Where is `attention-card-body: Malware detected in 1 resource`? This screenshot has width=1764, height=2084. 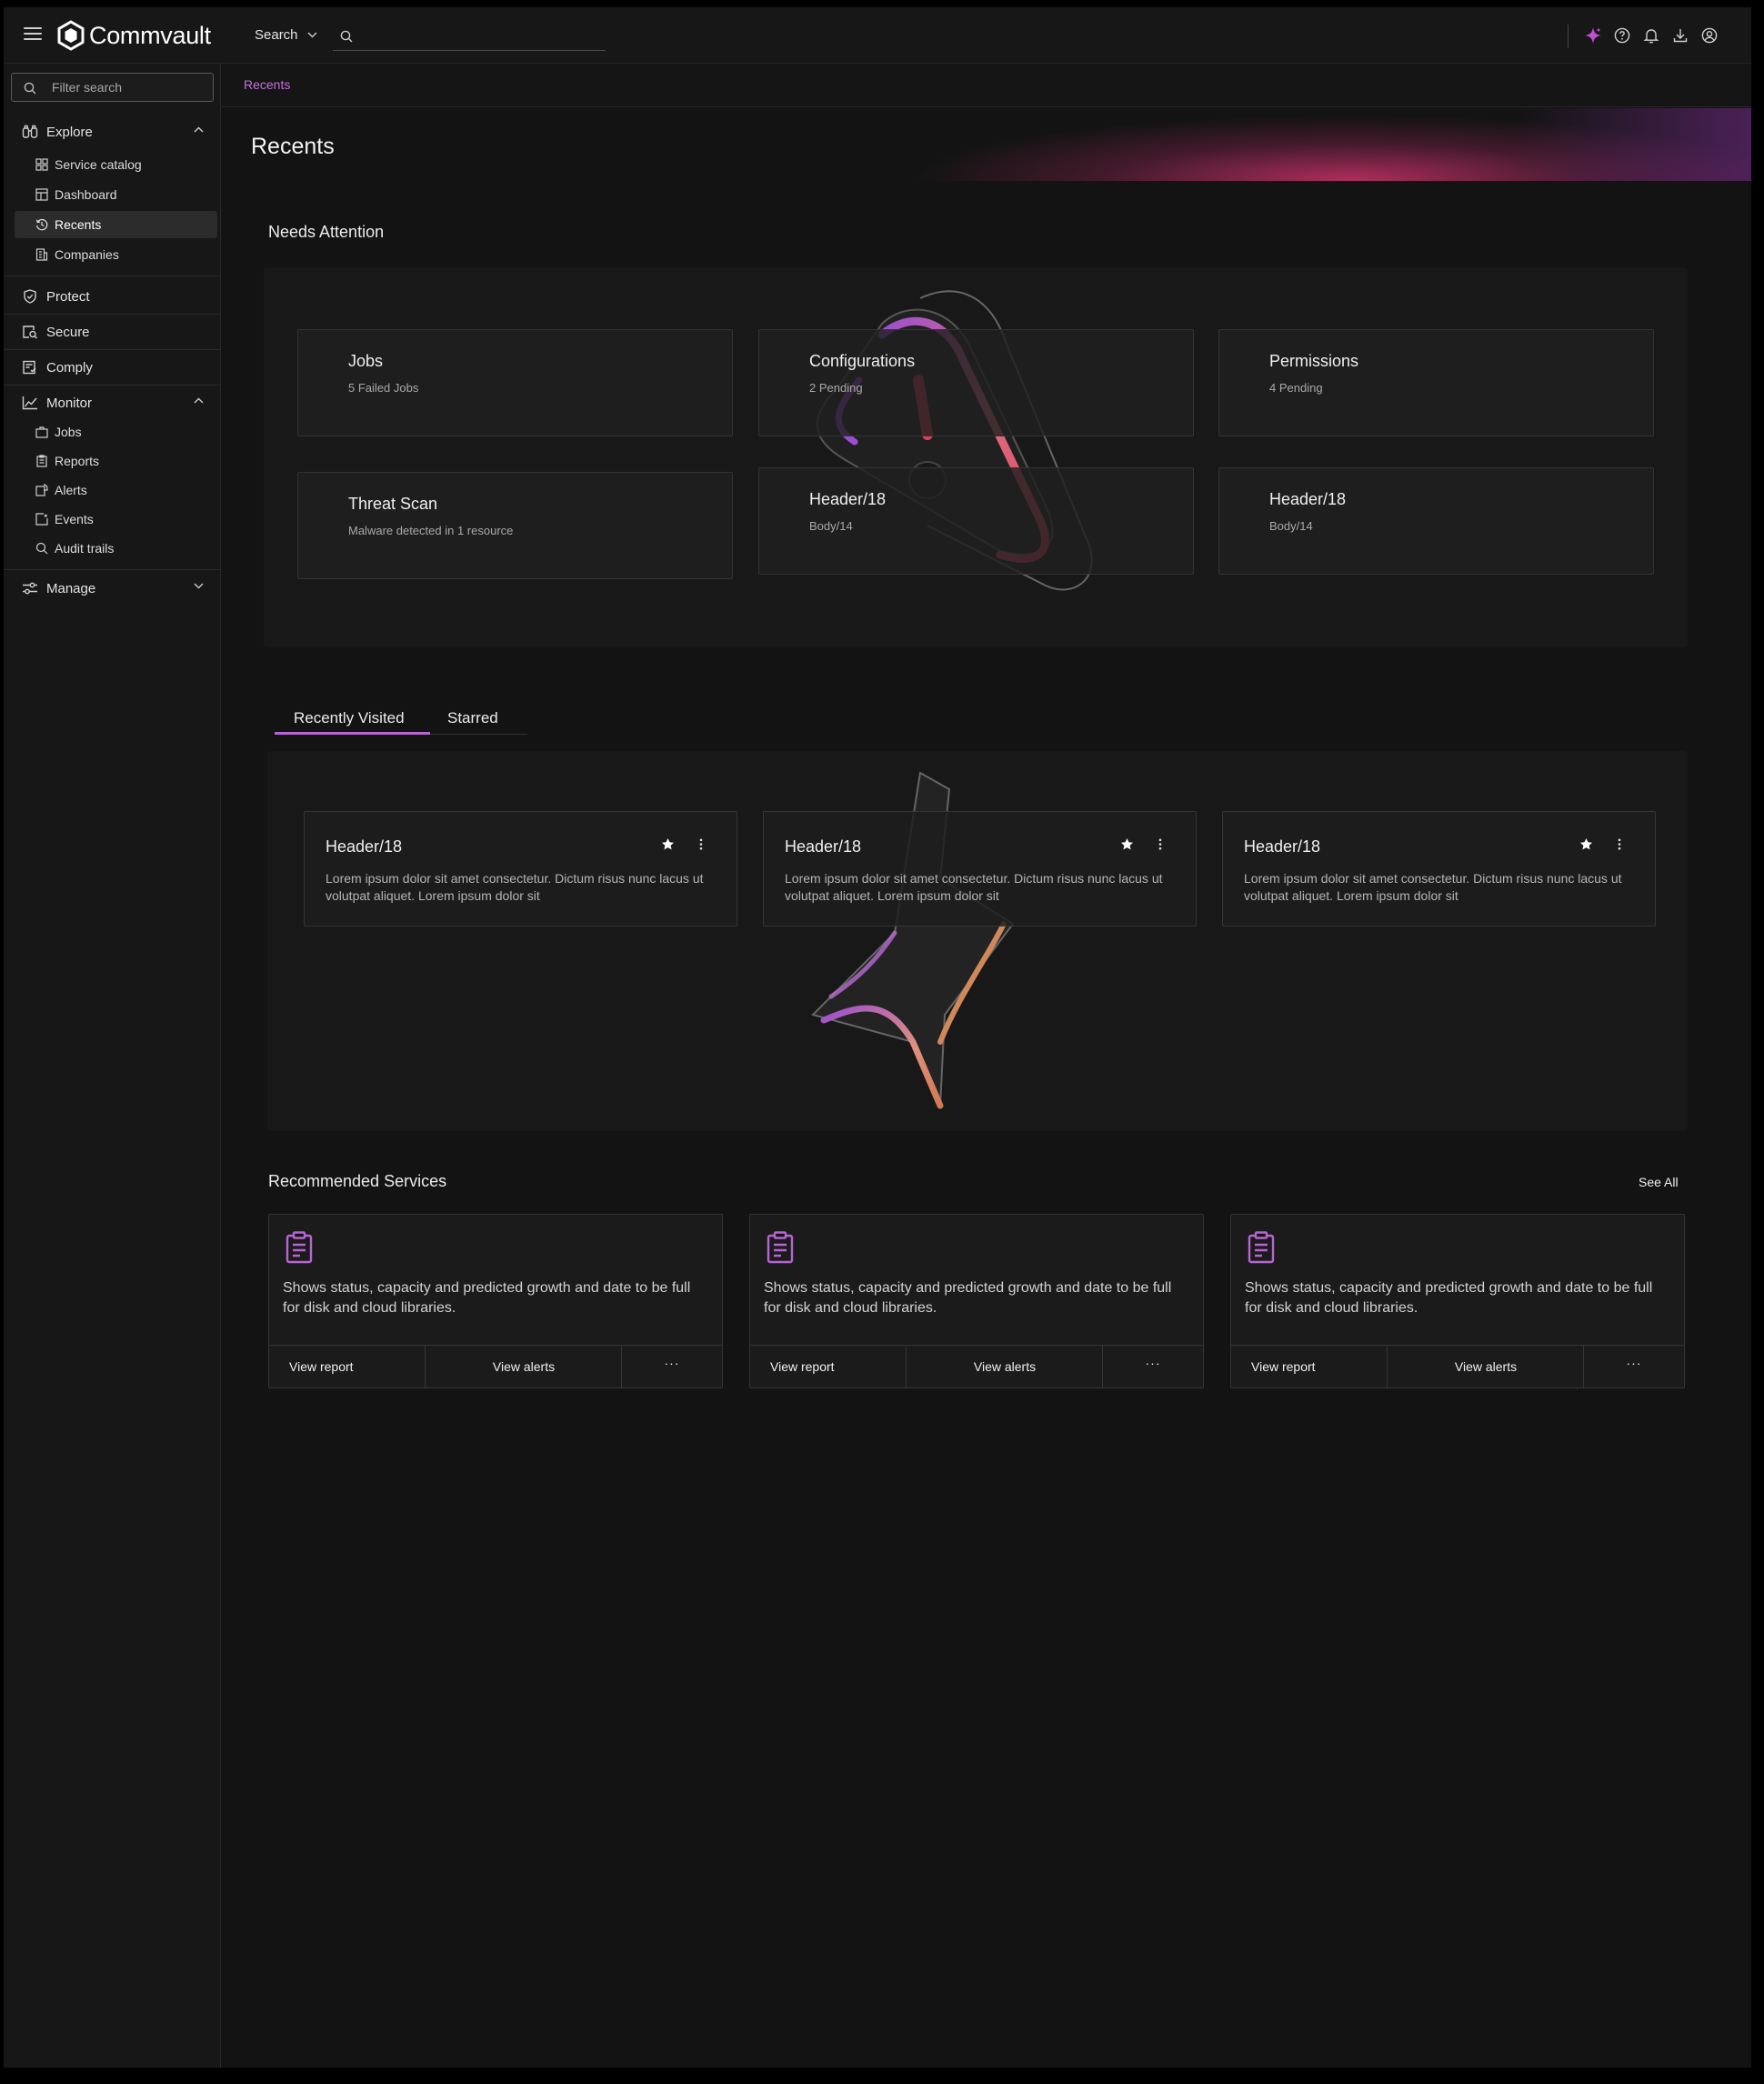 attention-card-body: Malware detected in 1 resource is located at coordinates (431, 531).